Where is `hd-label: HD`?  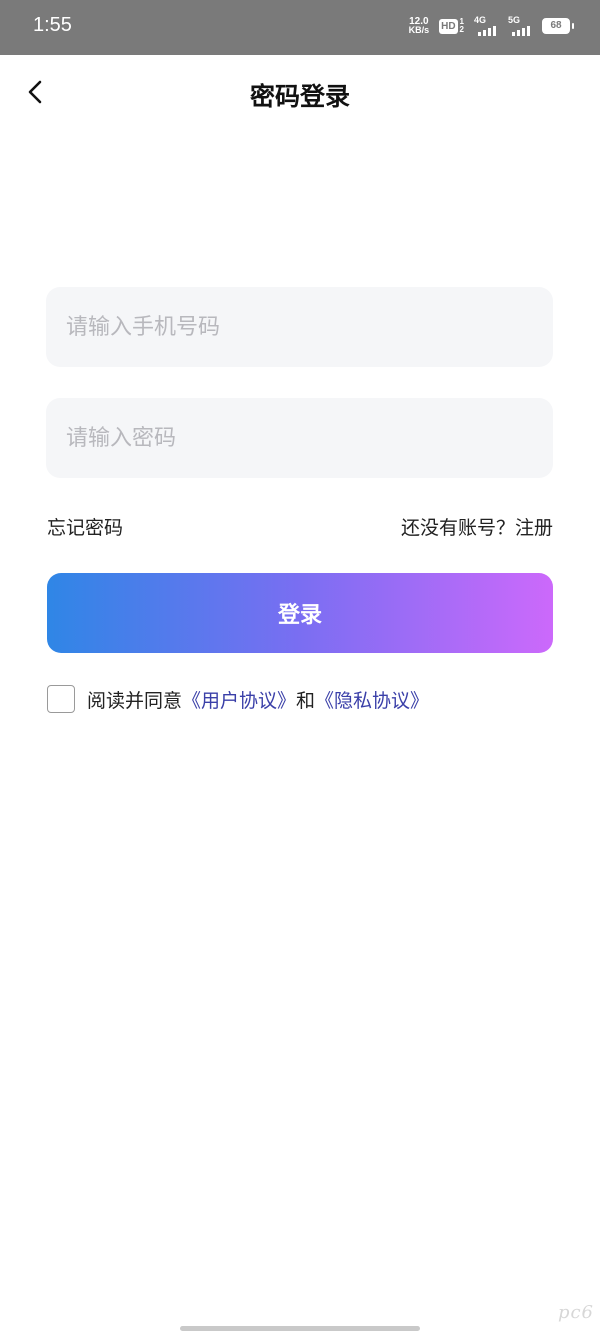 hd-label: HD is located at coordinates (448, 26).